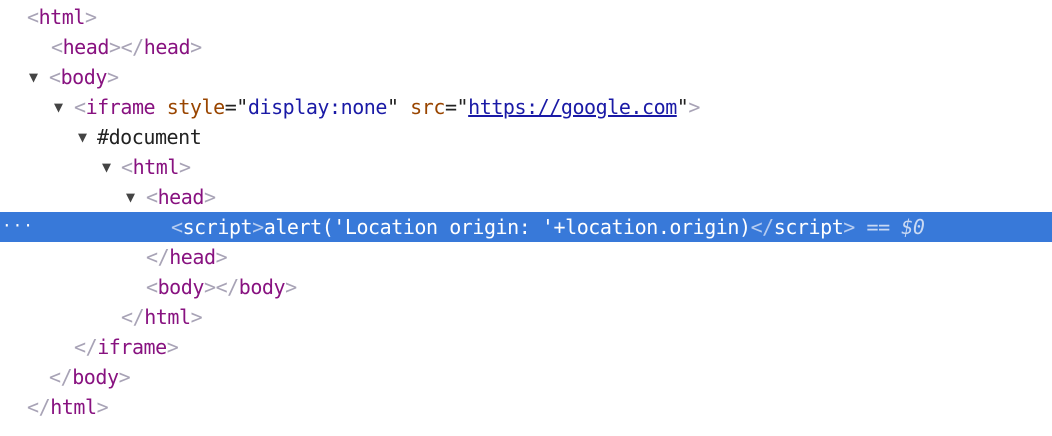 This screenshot has width=1052, height=436. Describe the element at coordinates (126, 47) in the screenshot. I see `node-label: <head></head>` at that location.